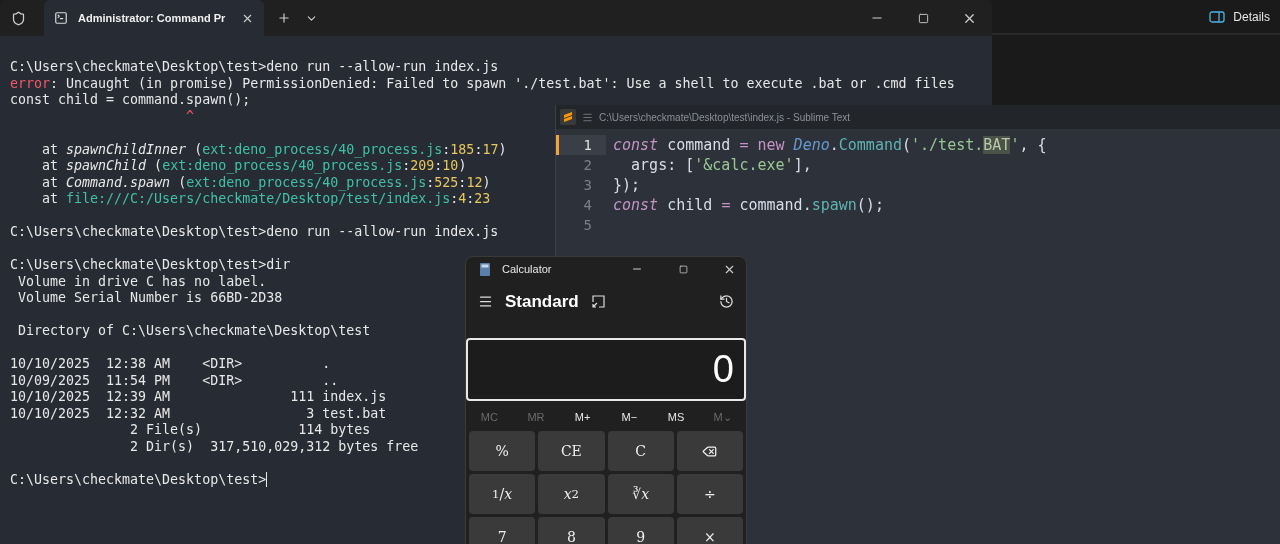 This screenshot has width=1280, height=544. I want to click on window-title: C:\Users\checkmate\Desktop\test\index.js - Sublime Text, so click(725, 117).